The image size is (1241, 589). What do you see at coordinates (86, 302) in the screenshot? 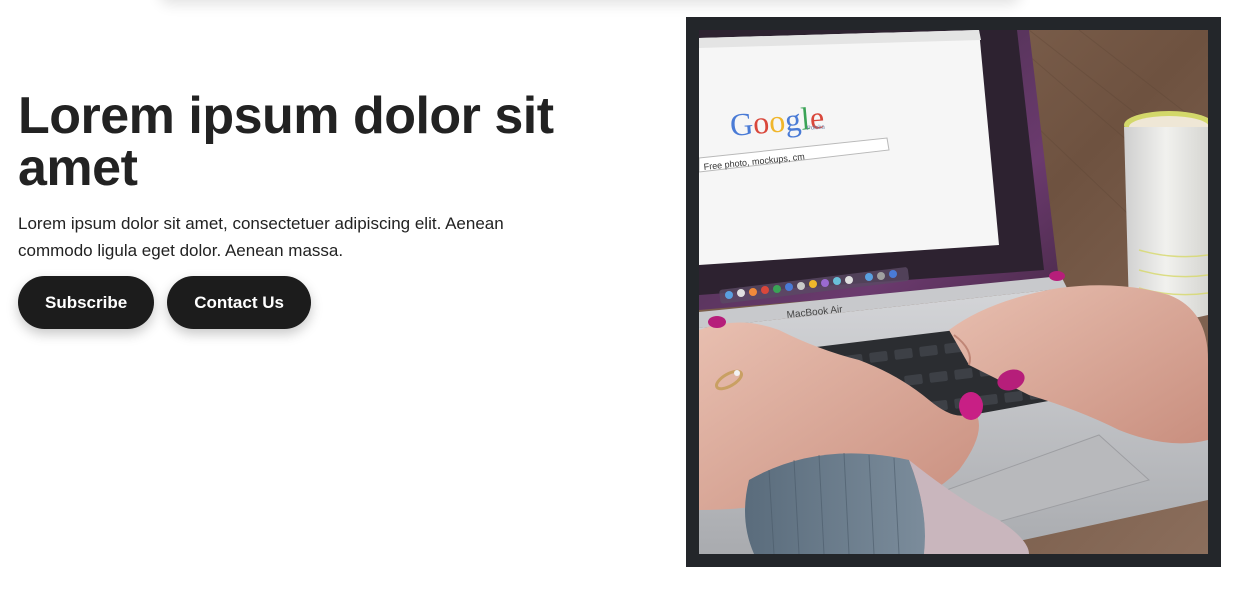
I see `subscribe-button: Subscribe` at bounding box center [86, 302].